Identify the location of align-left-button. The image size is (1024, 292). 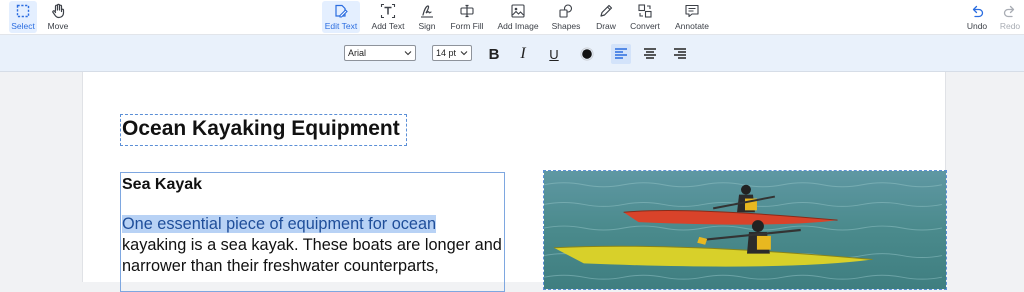
(621, 54).